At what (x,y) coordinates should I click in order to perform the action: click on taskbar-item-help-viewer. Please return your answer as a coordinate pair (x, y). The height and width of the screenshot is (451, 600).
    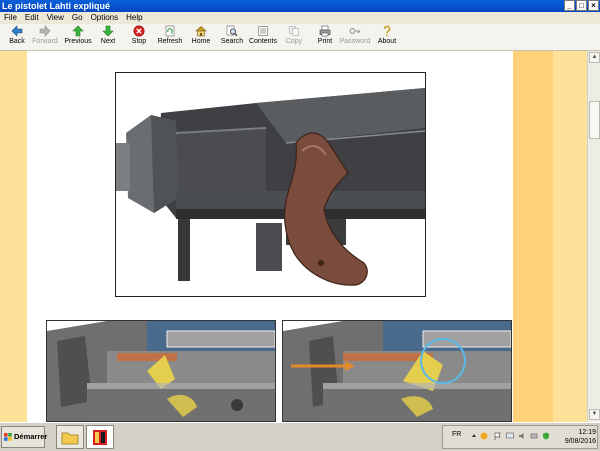
    Looking at the image, I should click on (100, 437).